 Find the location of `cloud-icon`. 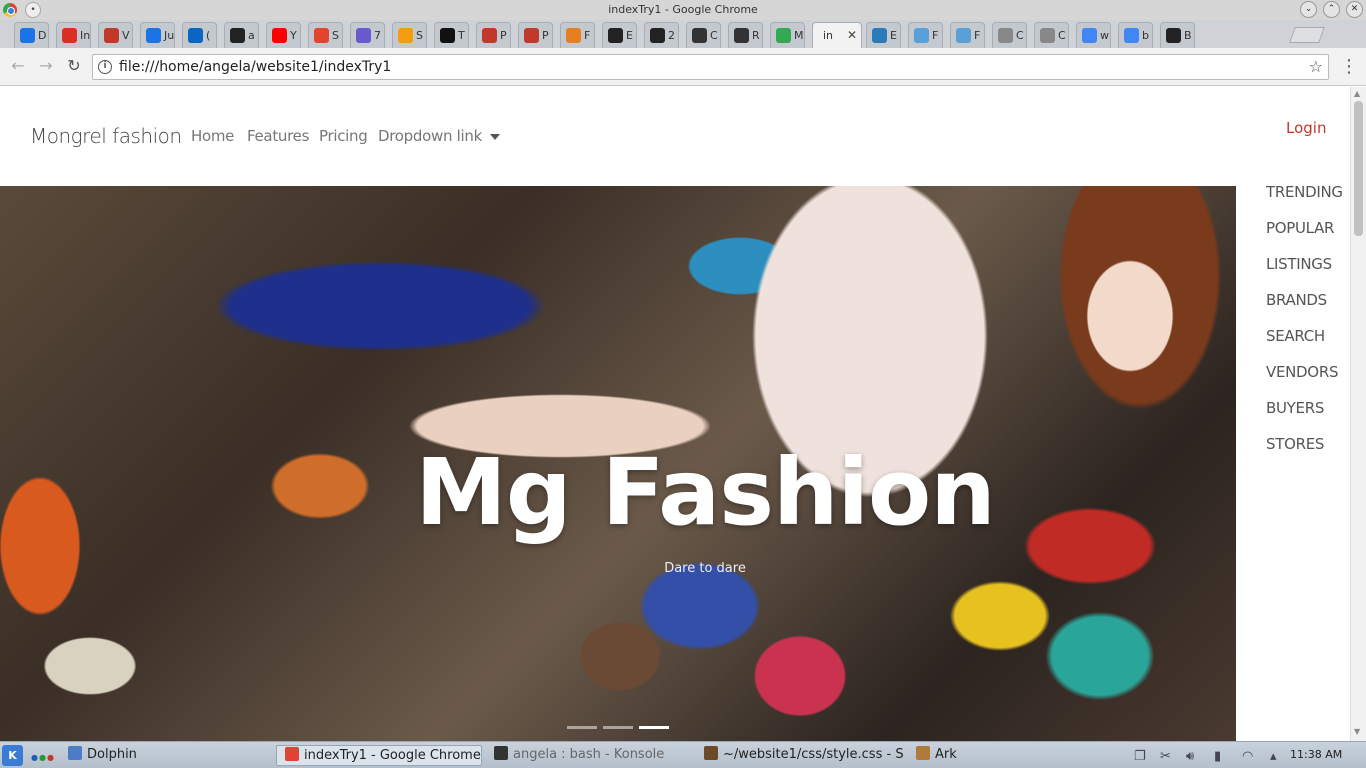

cloud-icon is located at coordinates (27, 35).